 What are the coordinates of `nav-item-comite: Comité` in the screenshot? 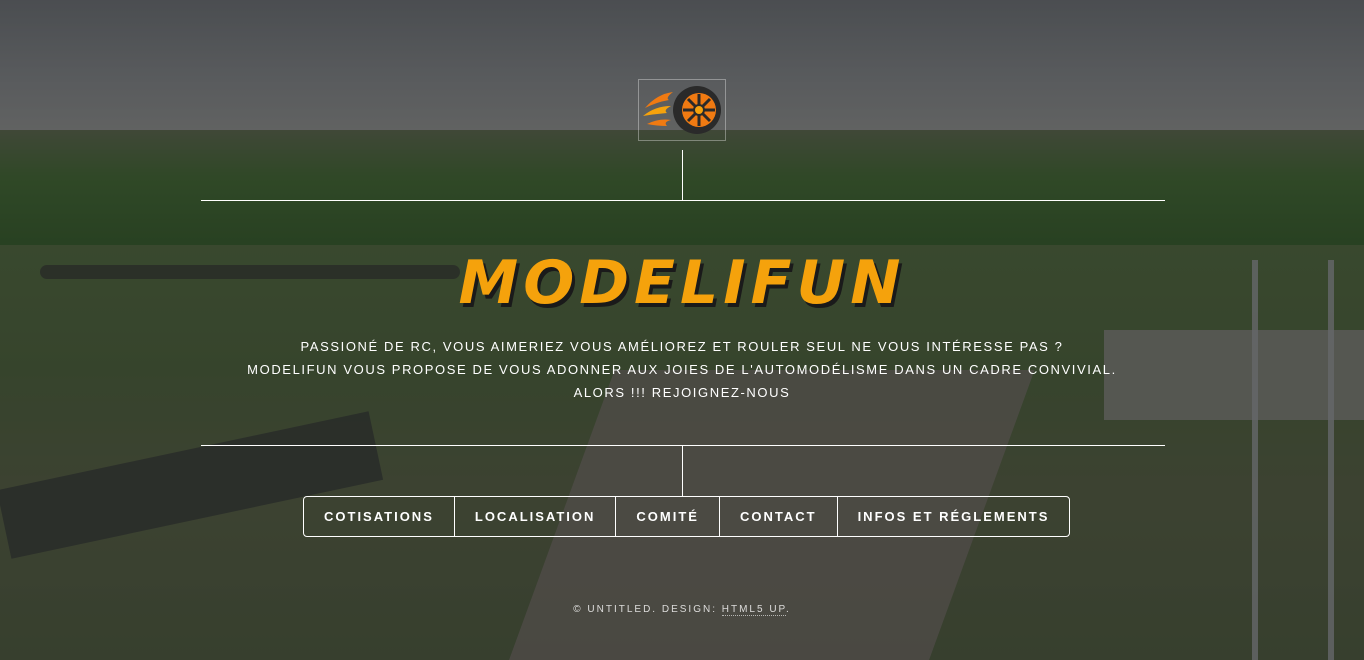 It's located at (667, 516).